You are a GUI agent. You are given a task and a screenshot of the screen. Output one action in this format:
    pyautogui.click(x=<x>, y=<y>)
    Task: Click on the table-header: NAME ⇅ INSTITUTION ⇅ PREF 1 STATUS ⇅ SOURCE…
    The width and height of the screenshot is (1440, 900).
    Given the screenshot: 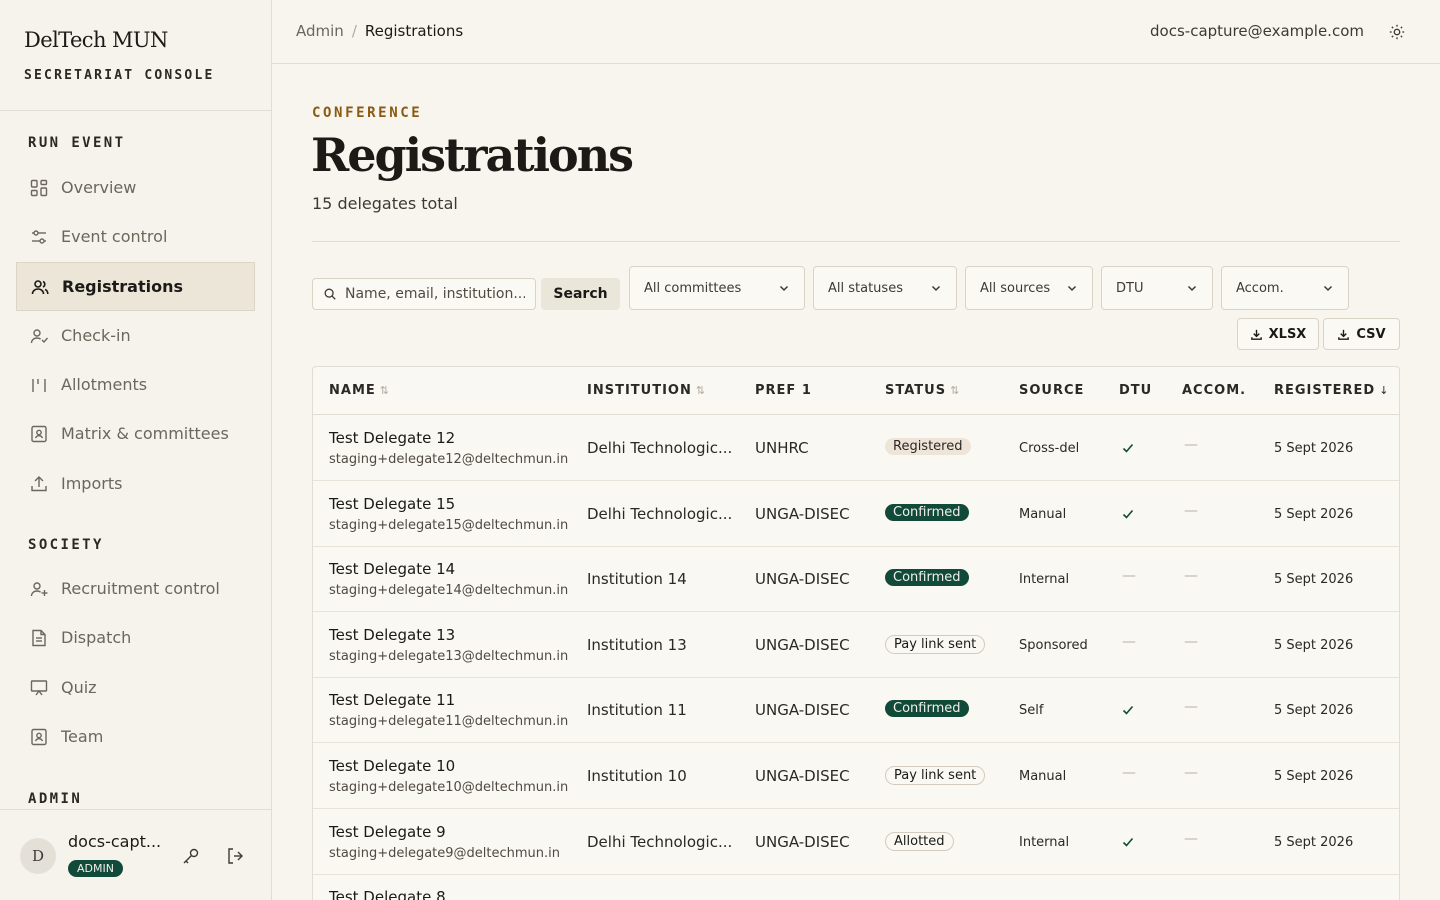 What is the action you would take?
    pyautogui.click(x=856, y=391)
    